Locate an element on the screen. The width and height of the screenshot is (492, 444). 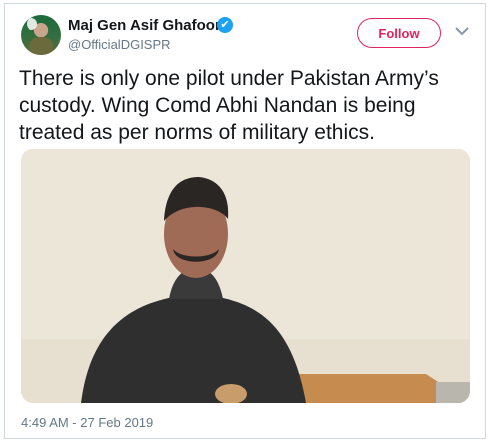
author-name: Maj Gen Asif Ghafoor is located at coordinates (144, 25).